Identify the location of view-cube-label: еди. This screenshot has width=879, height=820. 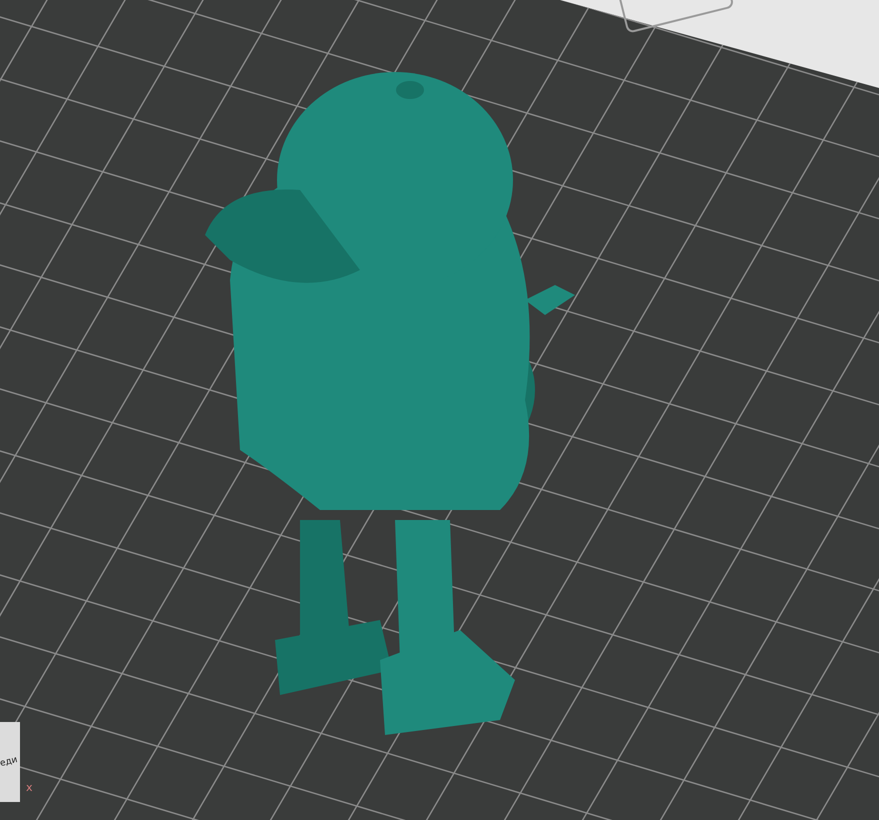
(9, 762).